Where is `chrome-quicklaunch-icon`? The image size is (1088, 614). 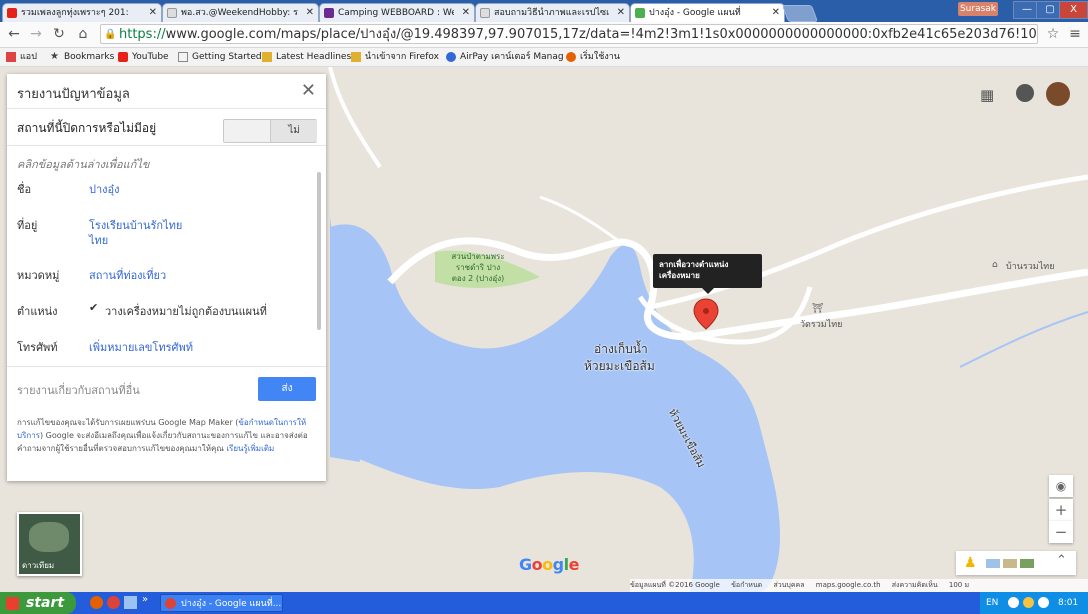 chrome-quicklaunch-icon is located at coordinates (113, 602).